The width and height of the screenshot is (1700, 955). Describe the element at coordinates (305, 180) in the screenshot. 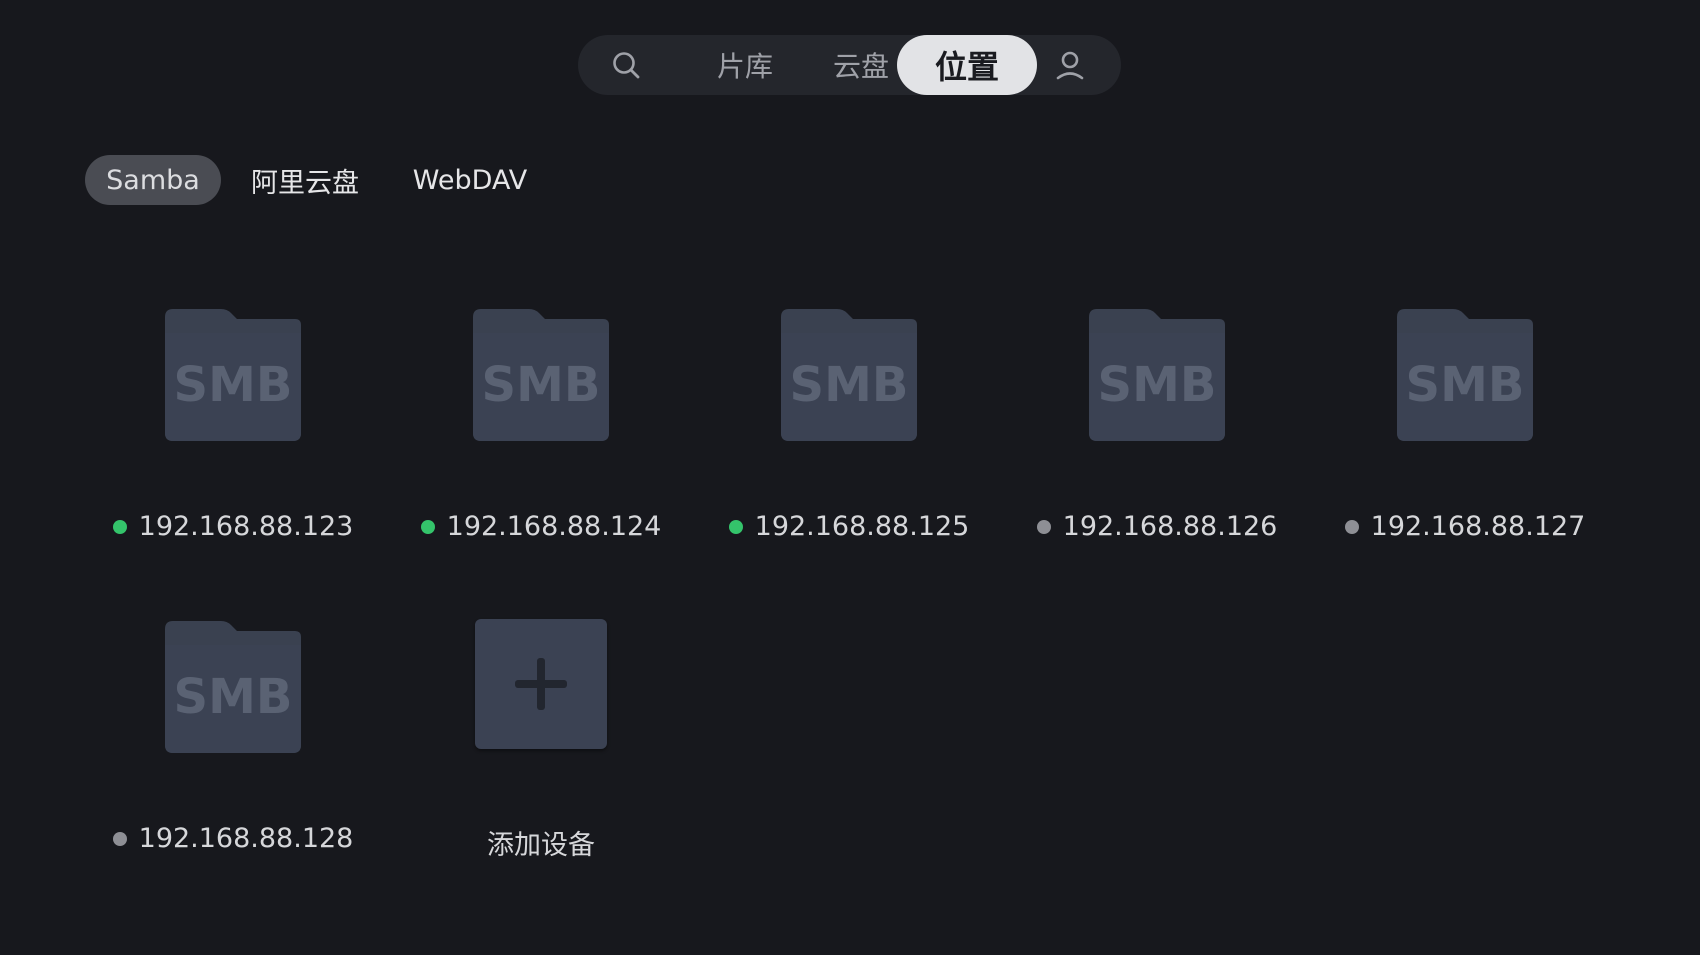

I see `tab-aliyun: 阿里云盘` at that location.